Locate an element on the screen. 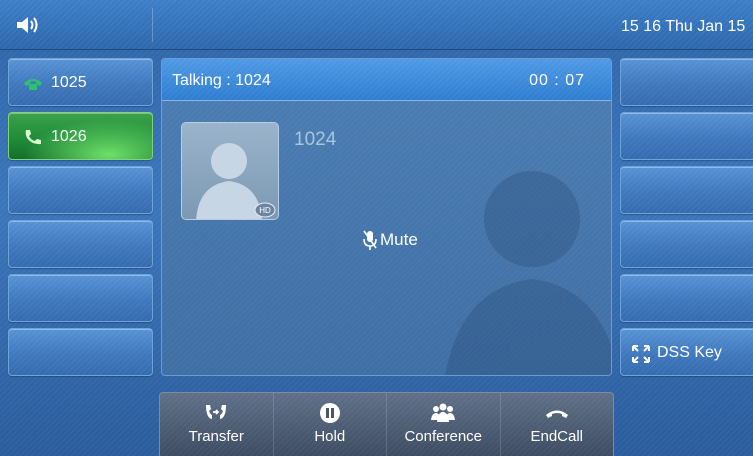 The height and width of the screenshot is (456, 753). softkey-bar: Transfer Hold Conference EndCall is located at coordinates (386, 424).